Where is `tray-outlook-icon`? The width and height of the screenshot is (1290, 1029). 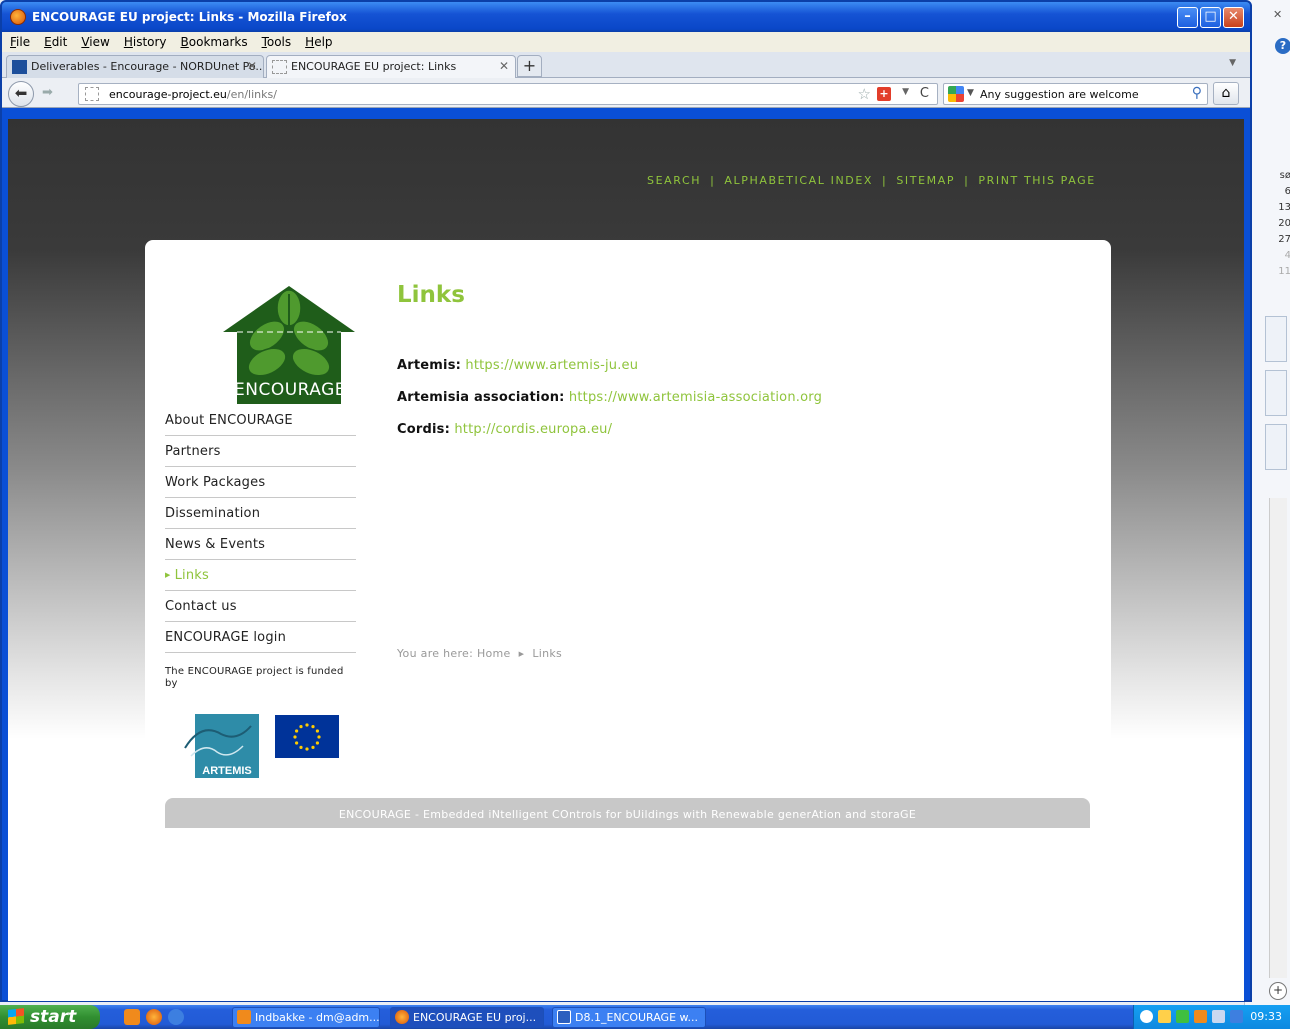
tray-outlook-icon is located at coordinates (1200, 1016).